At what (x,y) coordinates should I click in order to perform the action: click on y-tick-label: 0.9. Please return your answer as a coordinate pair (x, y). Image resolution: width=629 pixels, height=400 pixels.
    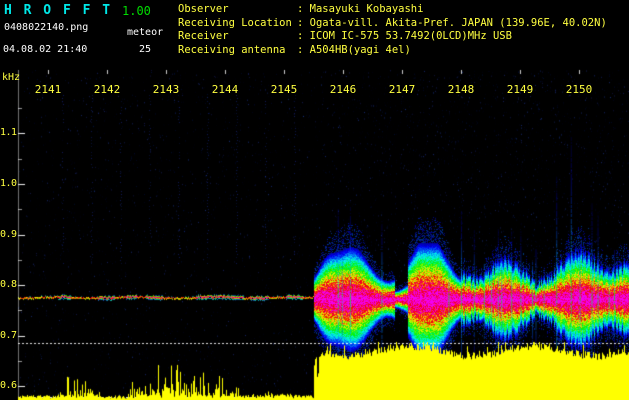
    Looking at the image, I should click on (8, 234).